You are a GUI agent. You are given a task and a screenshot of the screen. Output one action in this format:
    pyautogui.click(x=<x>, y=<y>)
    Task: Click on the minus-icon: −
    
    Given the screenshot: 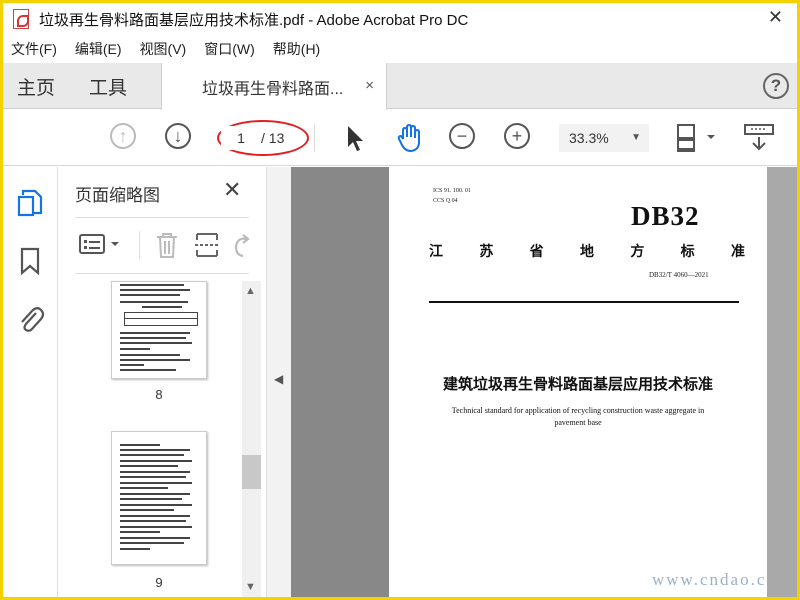 What is the action you would take?
    pyautogui.click(x=462, y=136)
    